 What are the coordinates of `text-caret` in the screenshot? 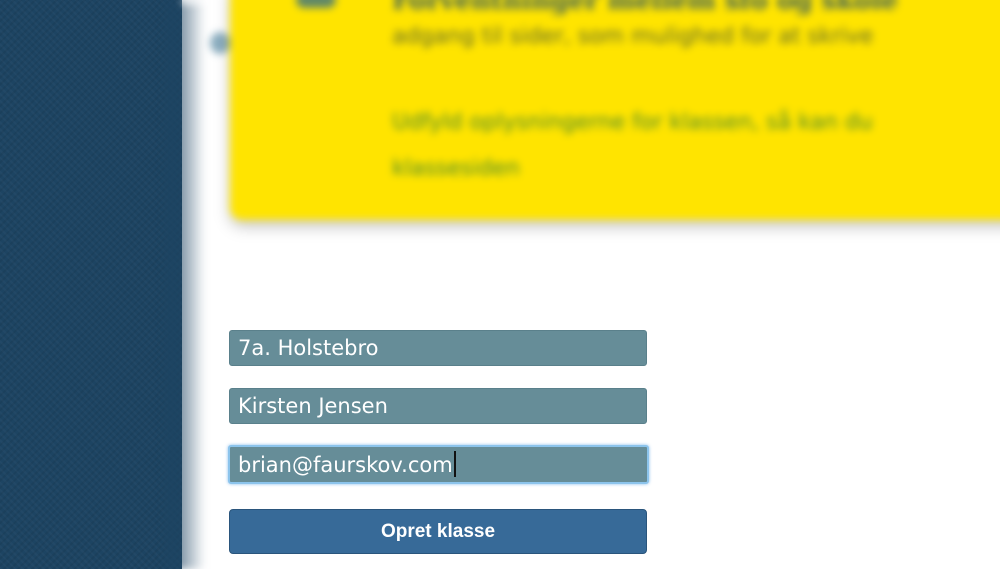 It's located at (454, 464).